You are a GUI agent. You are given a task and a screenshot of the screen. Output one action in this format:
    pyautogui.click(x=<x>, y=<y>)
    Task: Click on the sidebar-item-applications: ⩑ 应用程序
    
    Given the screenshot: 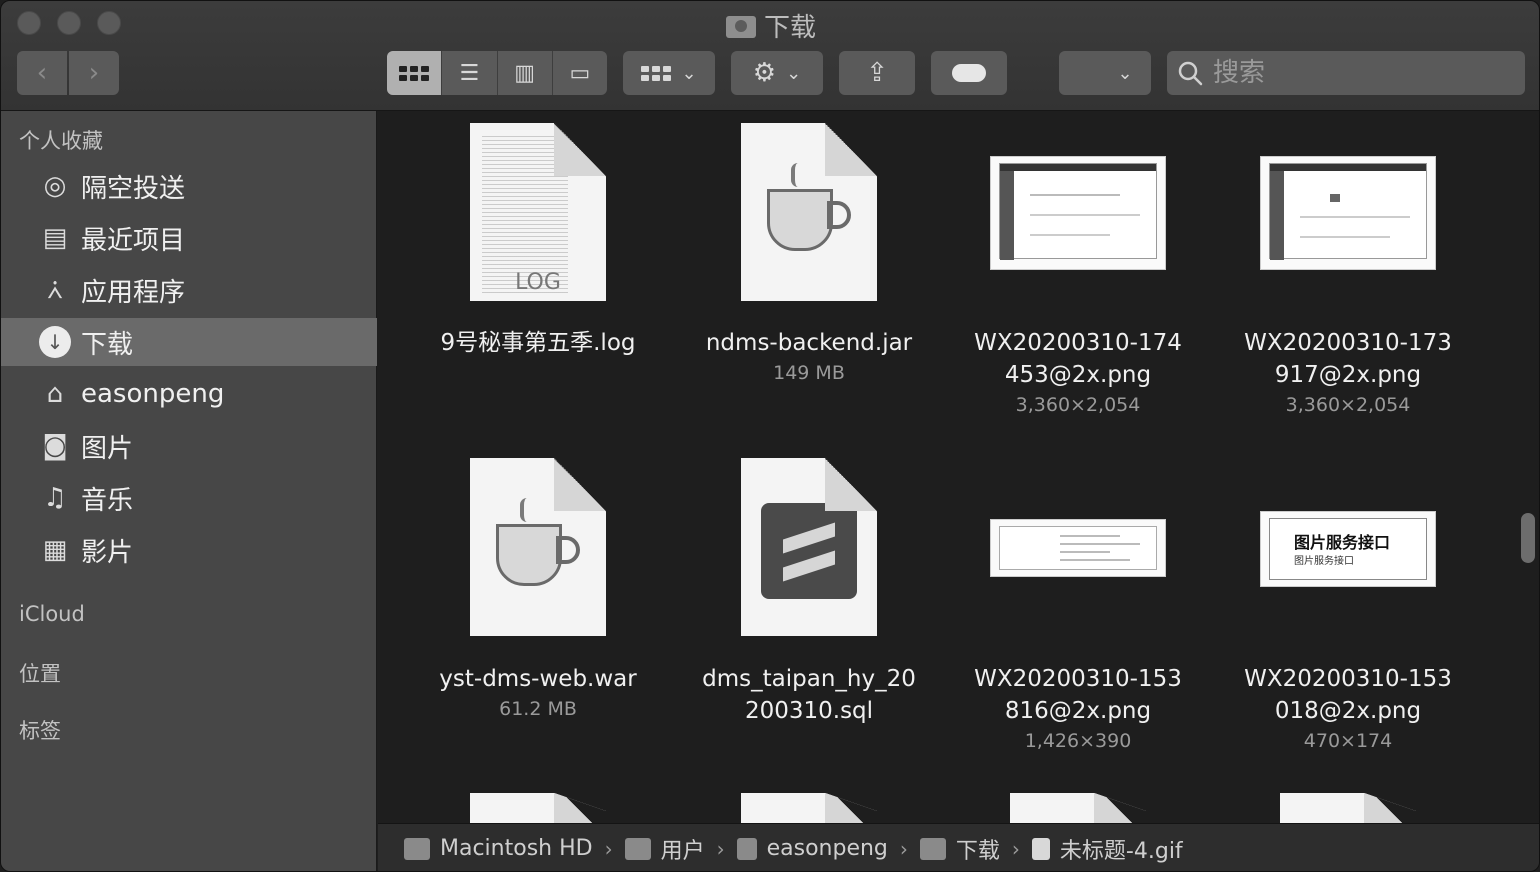 What is the action you would take?
    pyautogui.click(x=189, y=290)
    